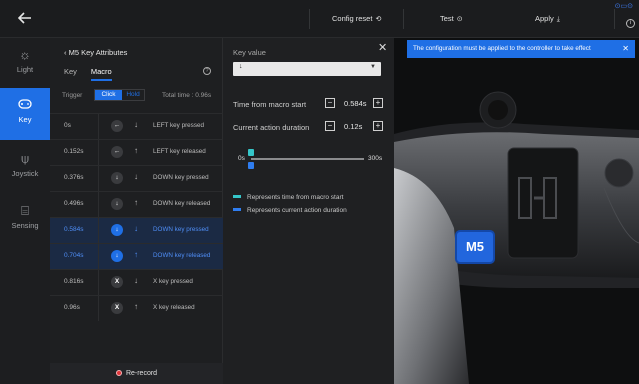 The height and width of the screenshot is (384, 639). I want to click on macro-row-time: 0.152s, so click(74, 151).